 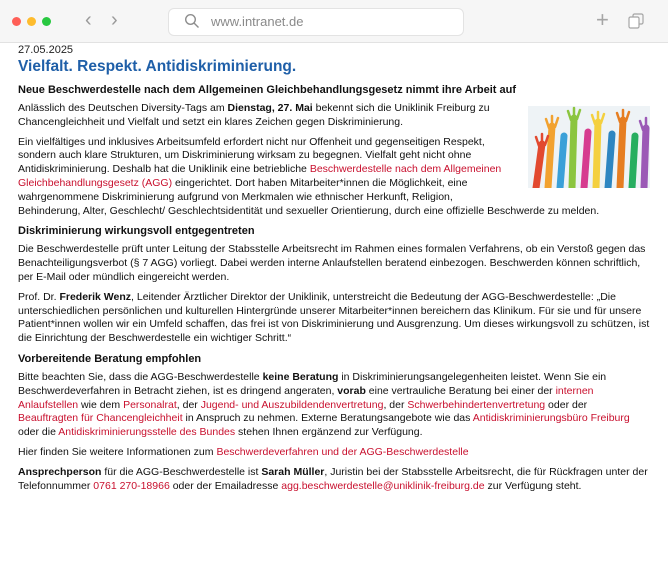 I want to click on browser-toolbar: ‹ › www.intranet.de +, so click(x=334, y=21).